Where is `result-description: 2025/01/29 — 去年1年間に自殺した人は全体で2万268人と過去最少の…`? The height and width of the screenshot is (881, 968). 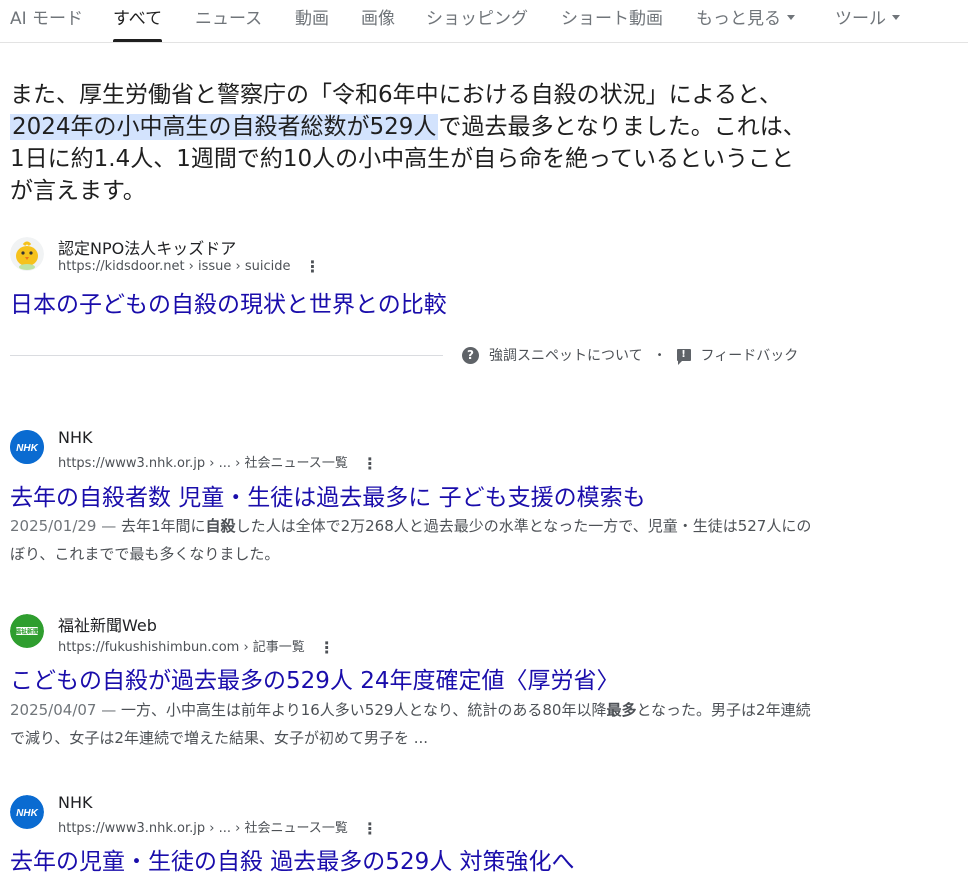 result-description: 2025/01/29 — 去年1年間に自殺した人は全体で2万268人と過去最少の… is located at coordinates (417, 540).